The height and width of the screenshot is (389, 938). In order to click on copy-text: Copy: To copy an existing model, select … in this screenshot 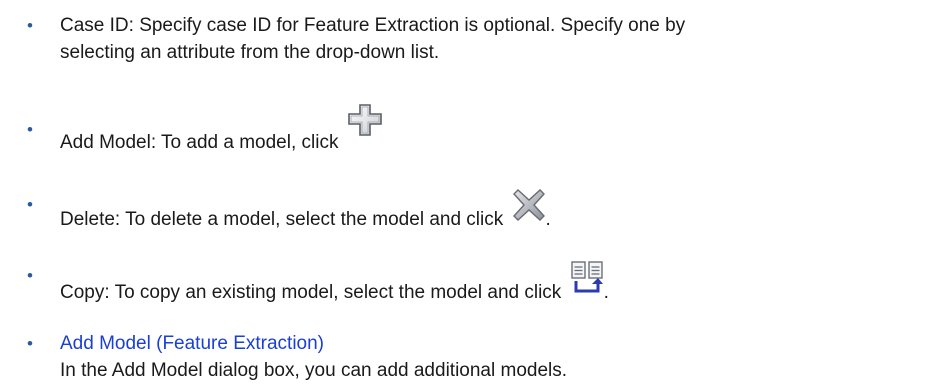, I will do `click(311, 292)`.